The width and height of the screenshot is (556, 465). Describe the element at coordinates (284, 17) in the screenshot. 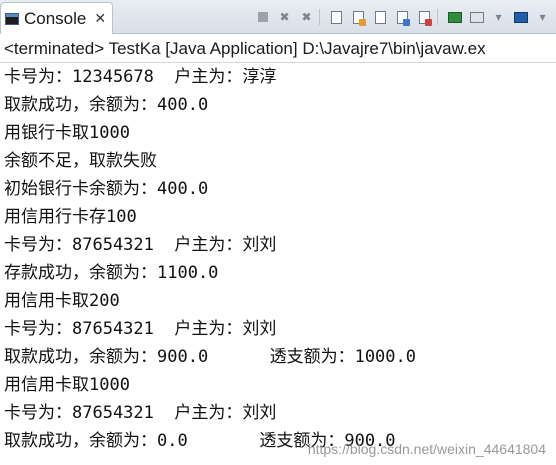

I see `remove-launch-button: ✖` at that location.